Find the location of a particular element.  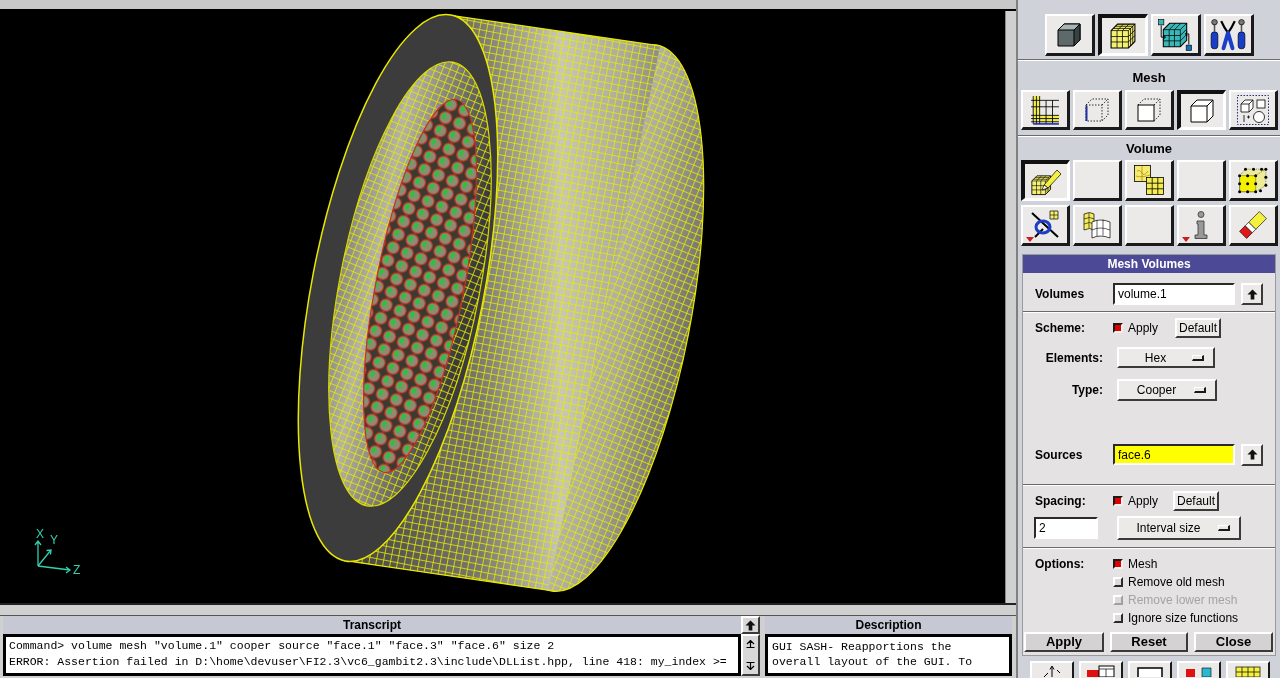

checkbox-label: Ignore size functions is located at coordinates (1183, 618).